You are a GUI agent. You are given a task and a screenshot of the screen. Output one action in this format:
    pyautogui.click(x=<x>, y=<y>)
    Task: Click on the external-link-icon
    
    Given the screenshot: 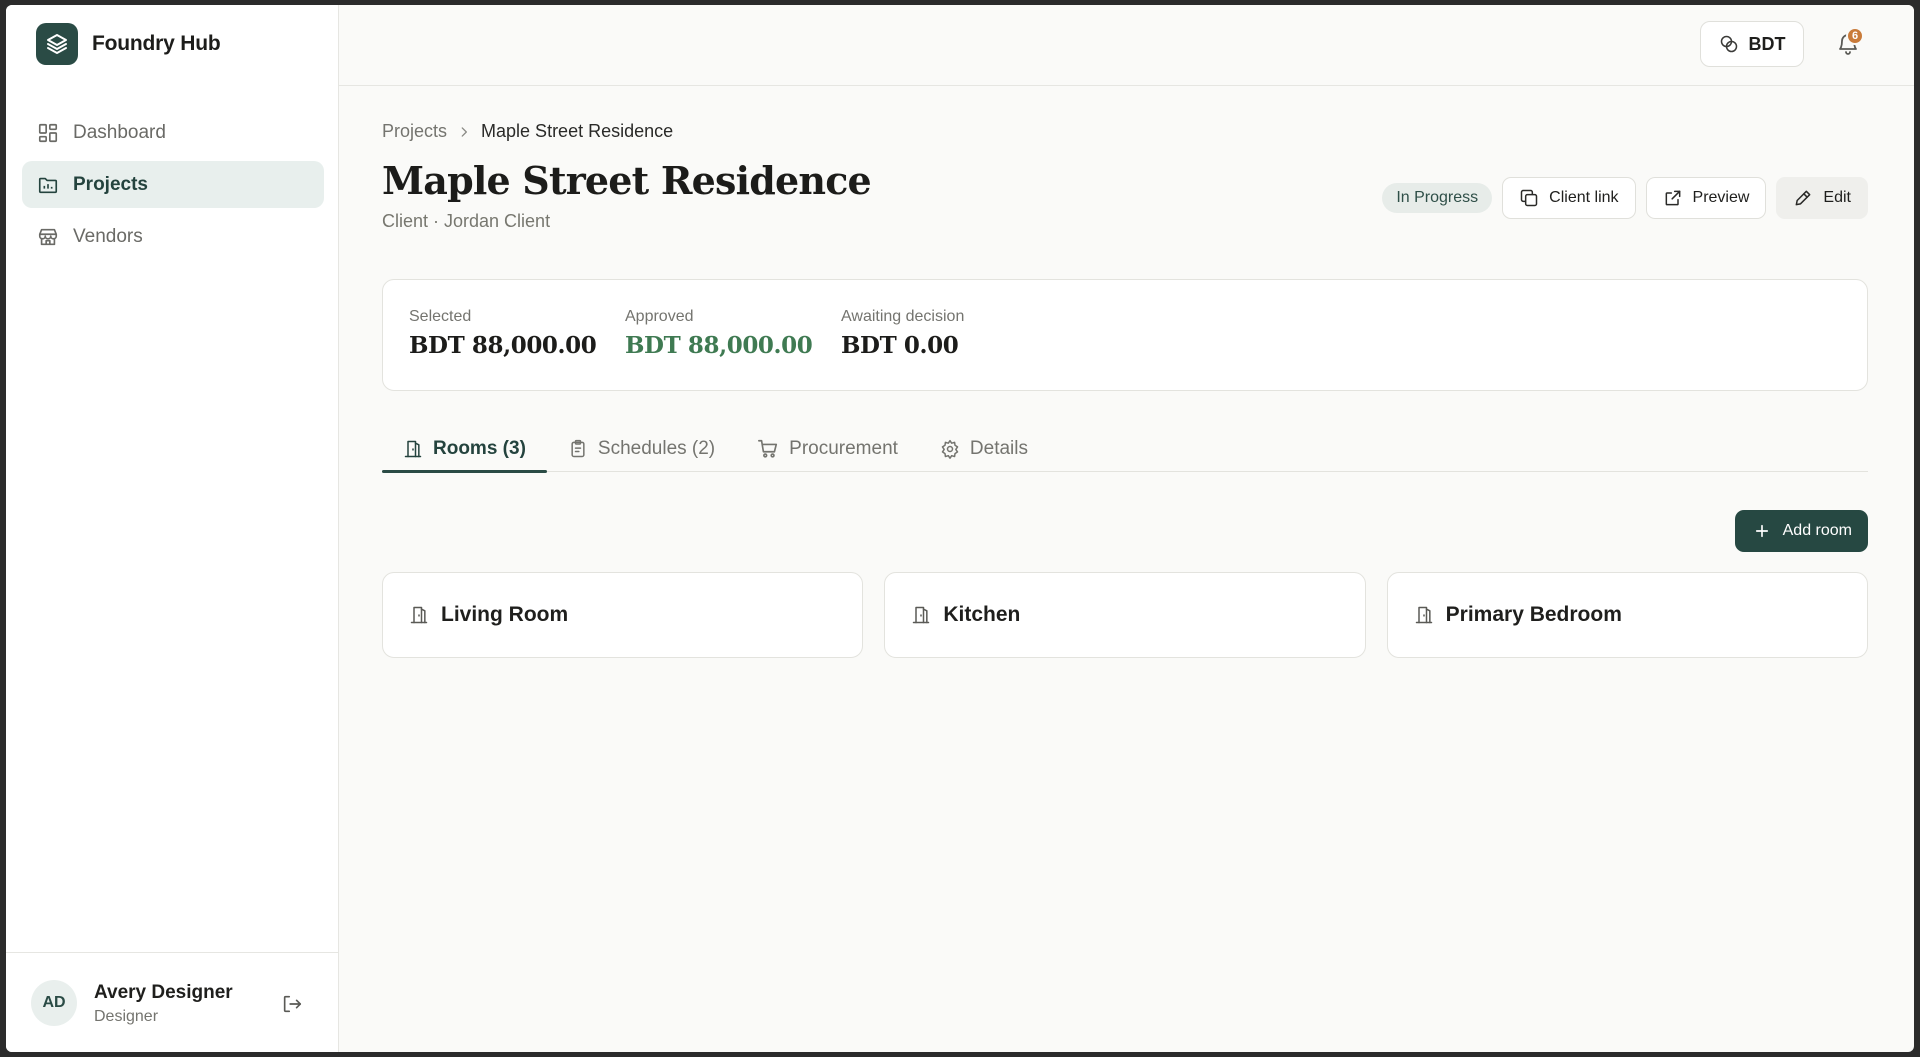 What is the action you would take?
    pyautogui.click(x=1672, y=198)
    